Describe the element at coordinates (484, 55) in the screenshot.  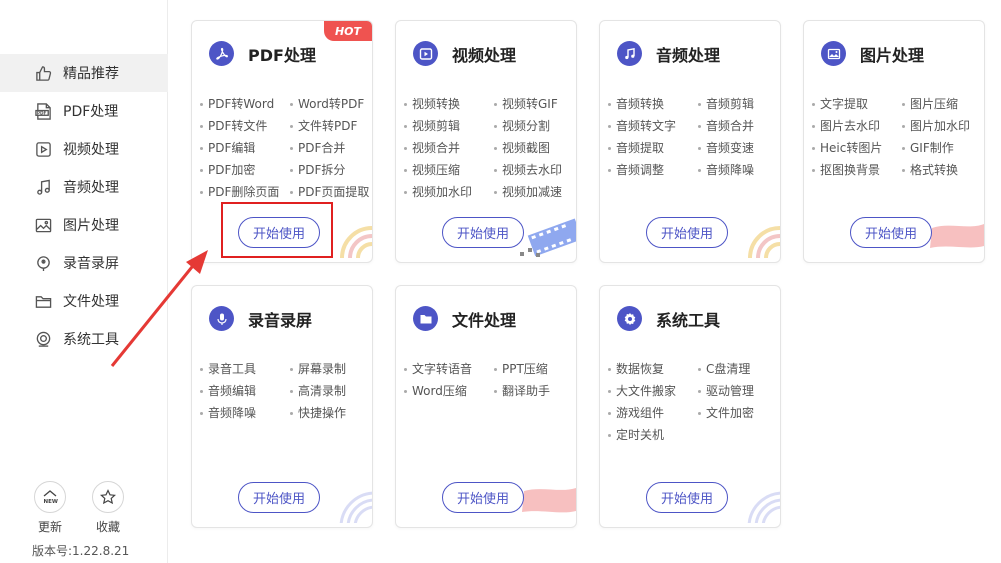
I see `card-title: 视频处理` at that location.